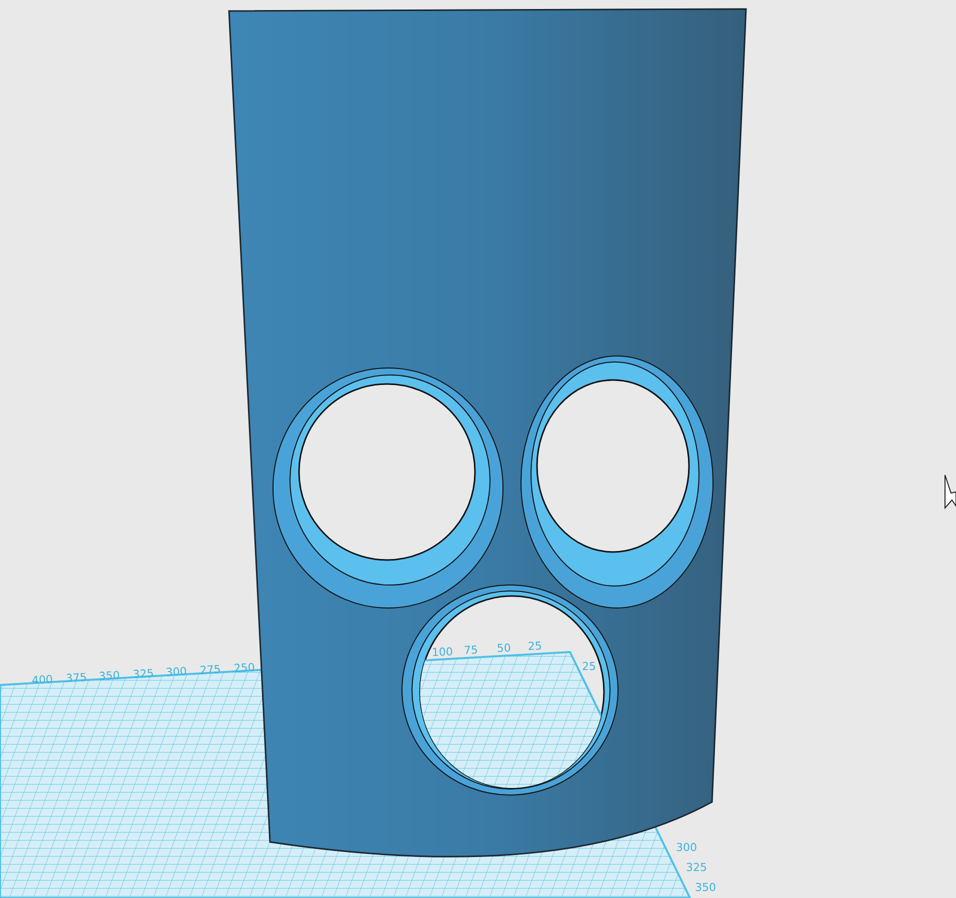  Describe the element at coordinates (471, 650) in the screenshot. I see `grid-scale-label: 75` at that location.